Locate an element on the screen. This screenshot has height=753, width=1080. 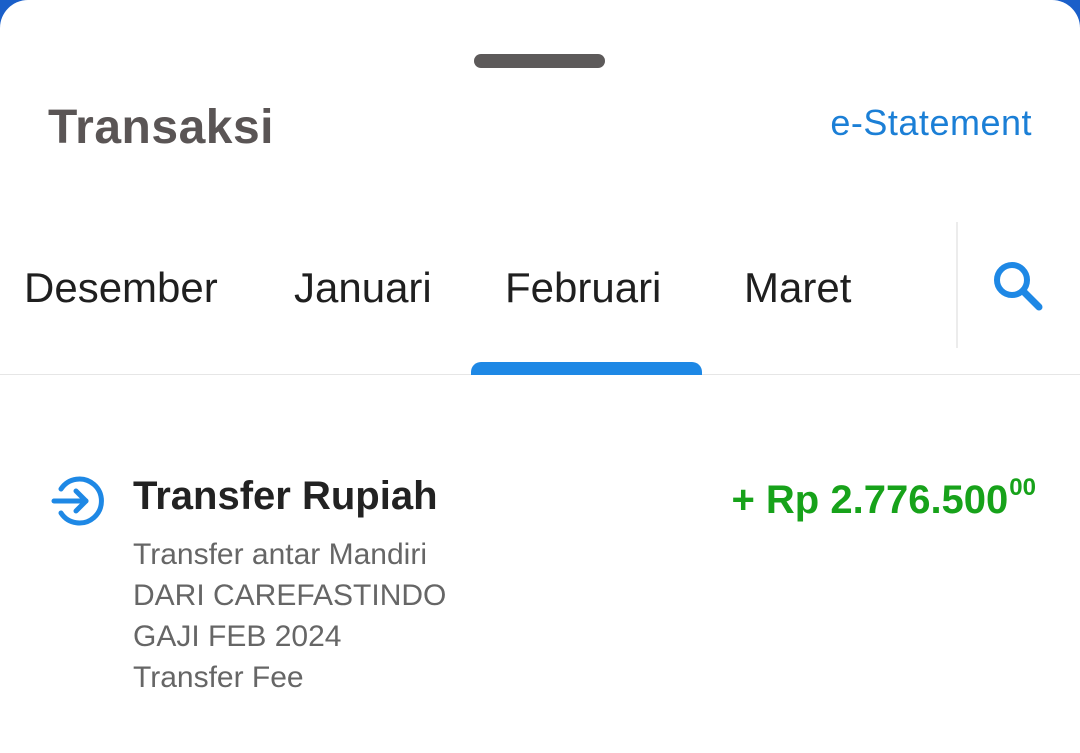
transfer-in-icon is located at coordinates (77, 501).